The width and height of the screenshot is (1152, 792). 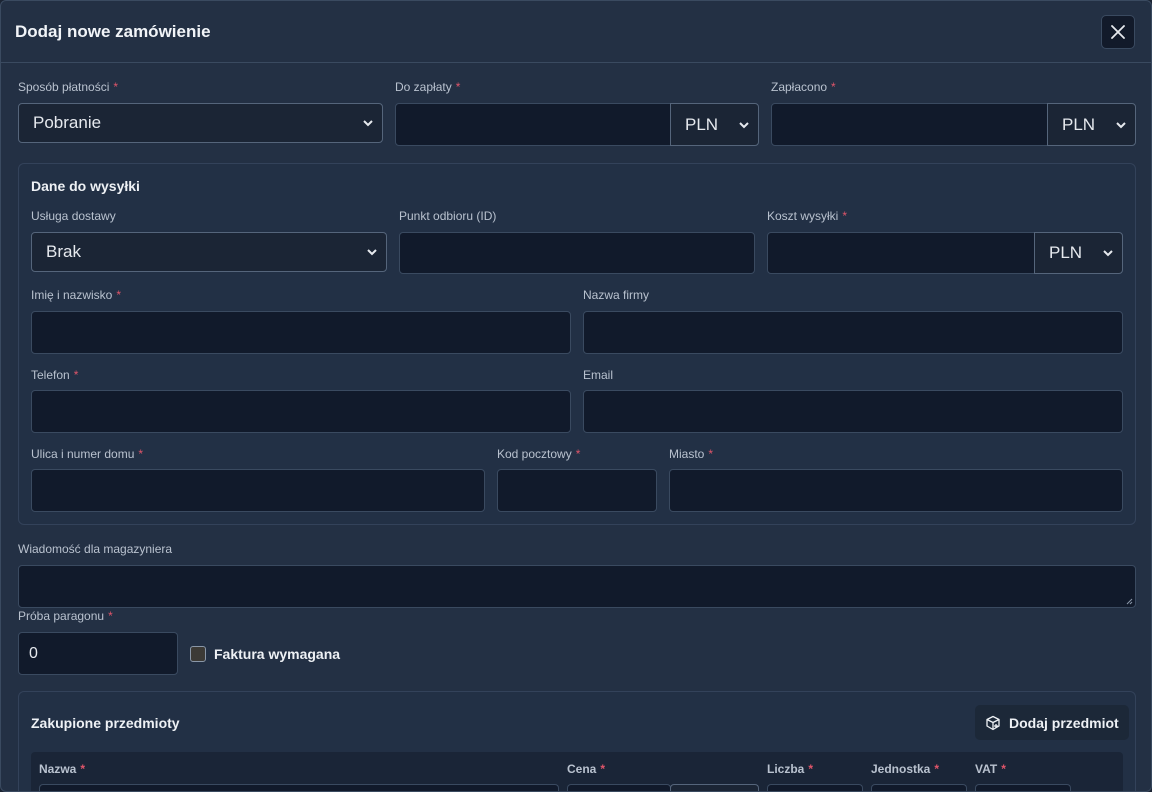 I want to click on column-price: Cena *, so click(x=586, y=769).